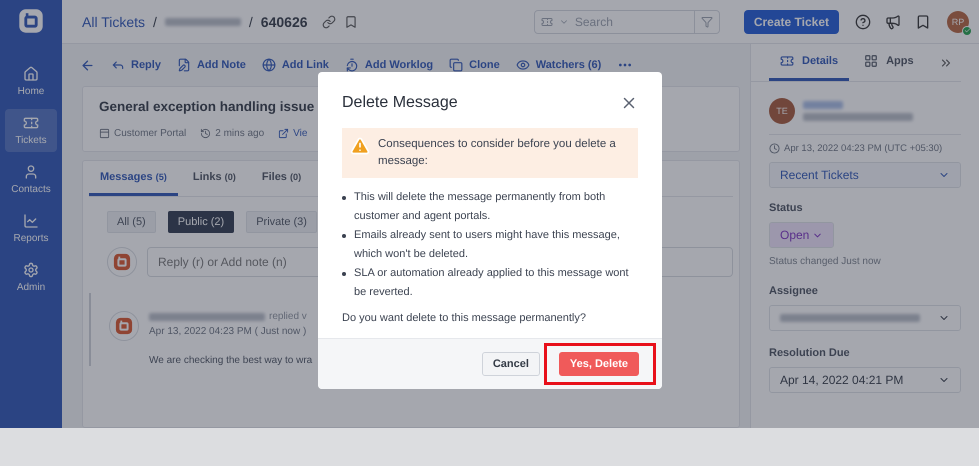 This screenshot has width=979, height=466. What do you see at coordinates (295, 65) in the screenshot?
I see `toolbar-action: Add Link` at bounding box center [295, 65].